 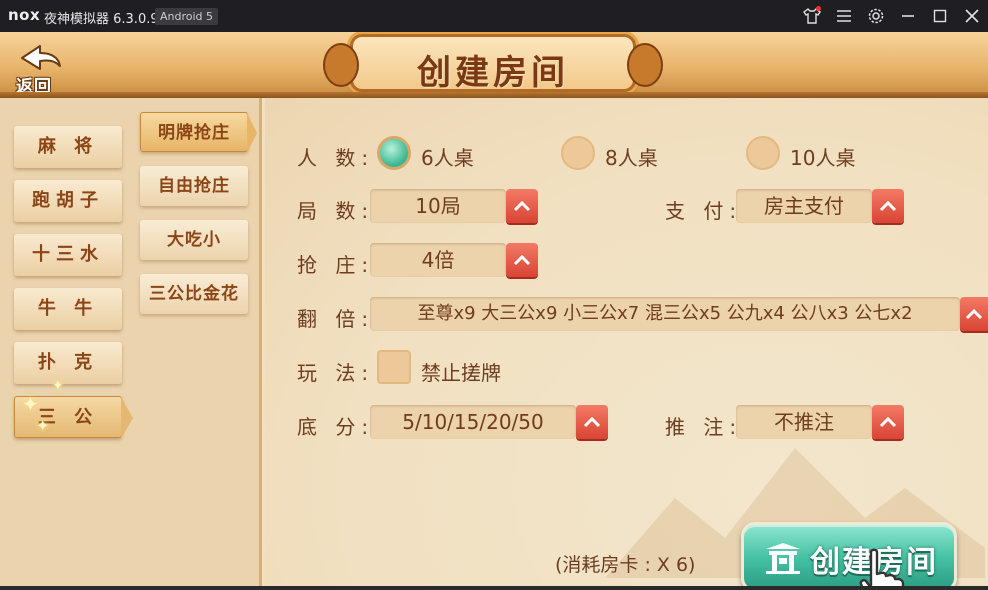 What do you see at coordinates (68, 309) in the screenshot?
I see `category-niuniu: 牛 牛` at bounding box center [68, 309].